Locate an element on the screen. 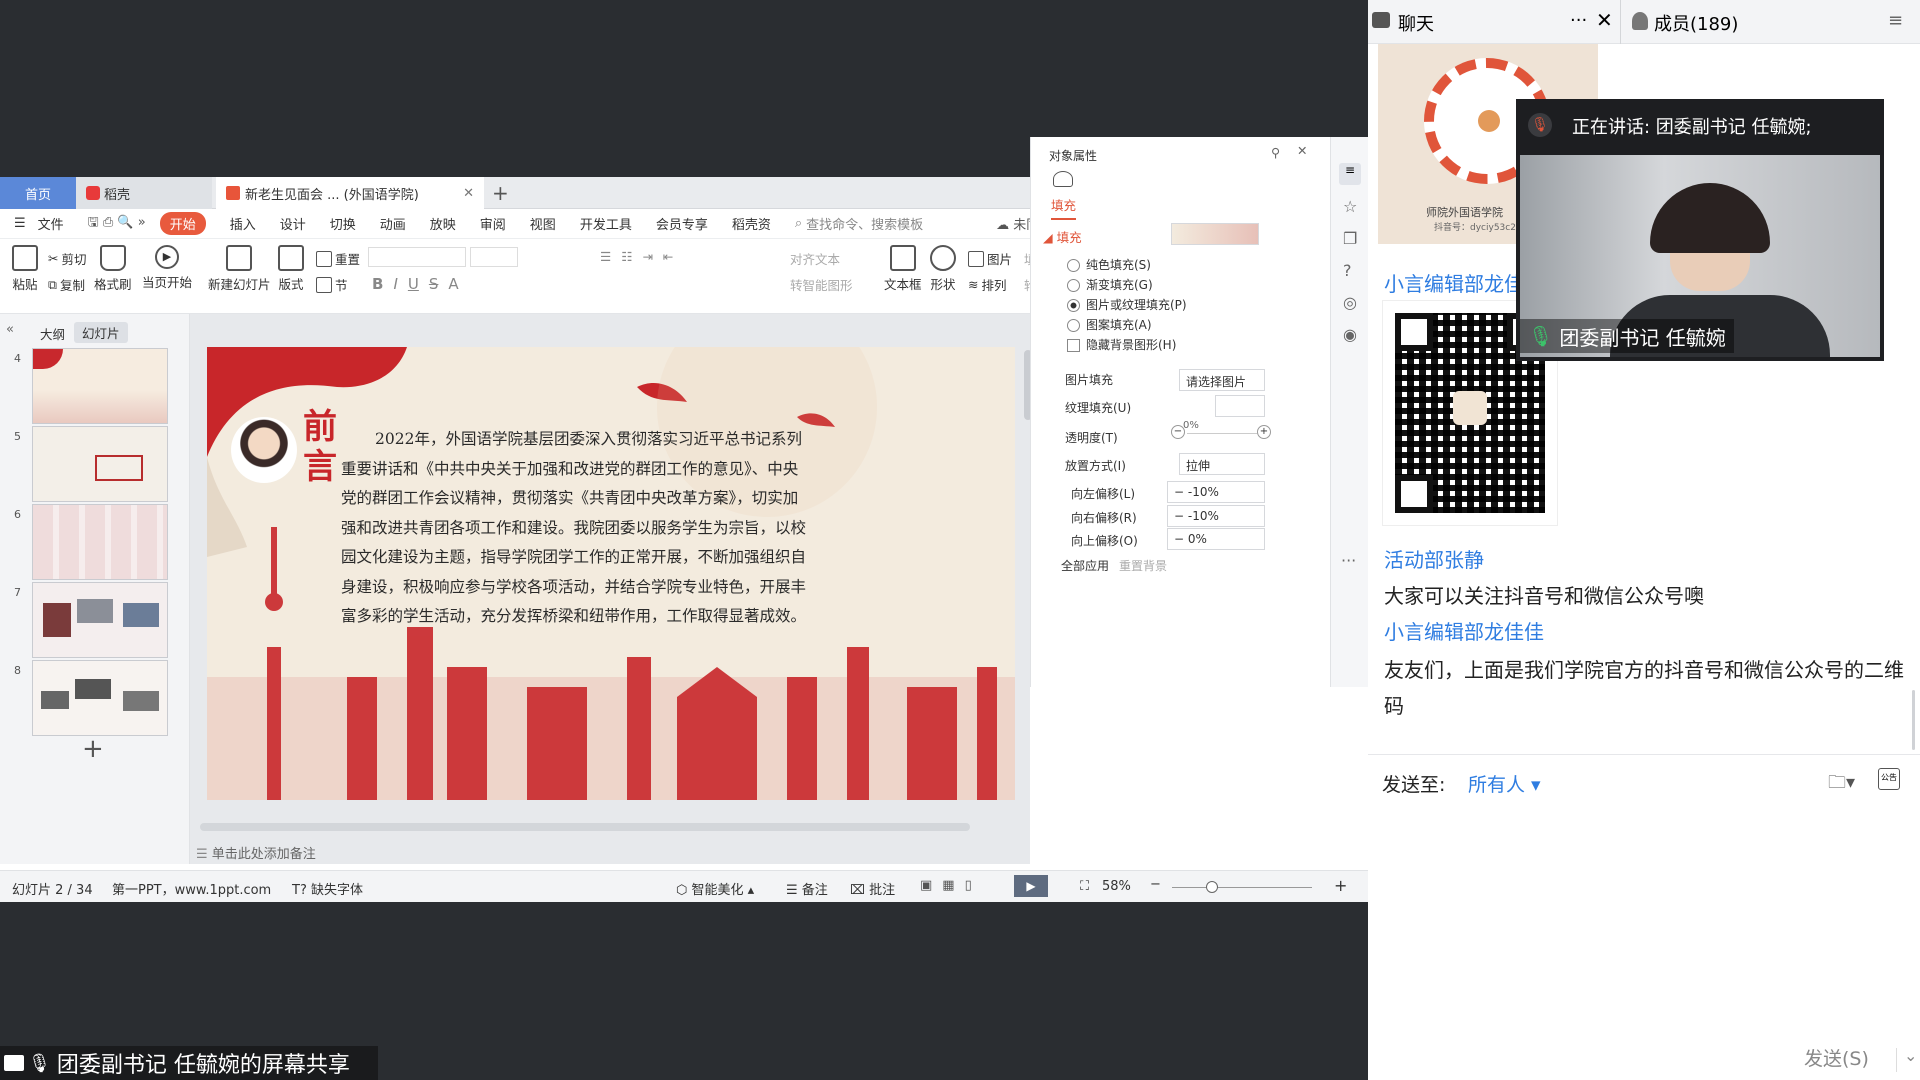 This screenshot has width=1920, height=1080. zoom-slider-thumb is located at coordinates (1212, 887).